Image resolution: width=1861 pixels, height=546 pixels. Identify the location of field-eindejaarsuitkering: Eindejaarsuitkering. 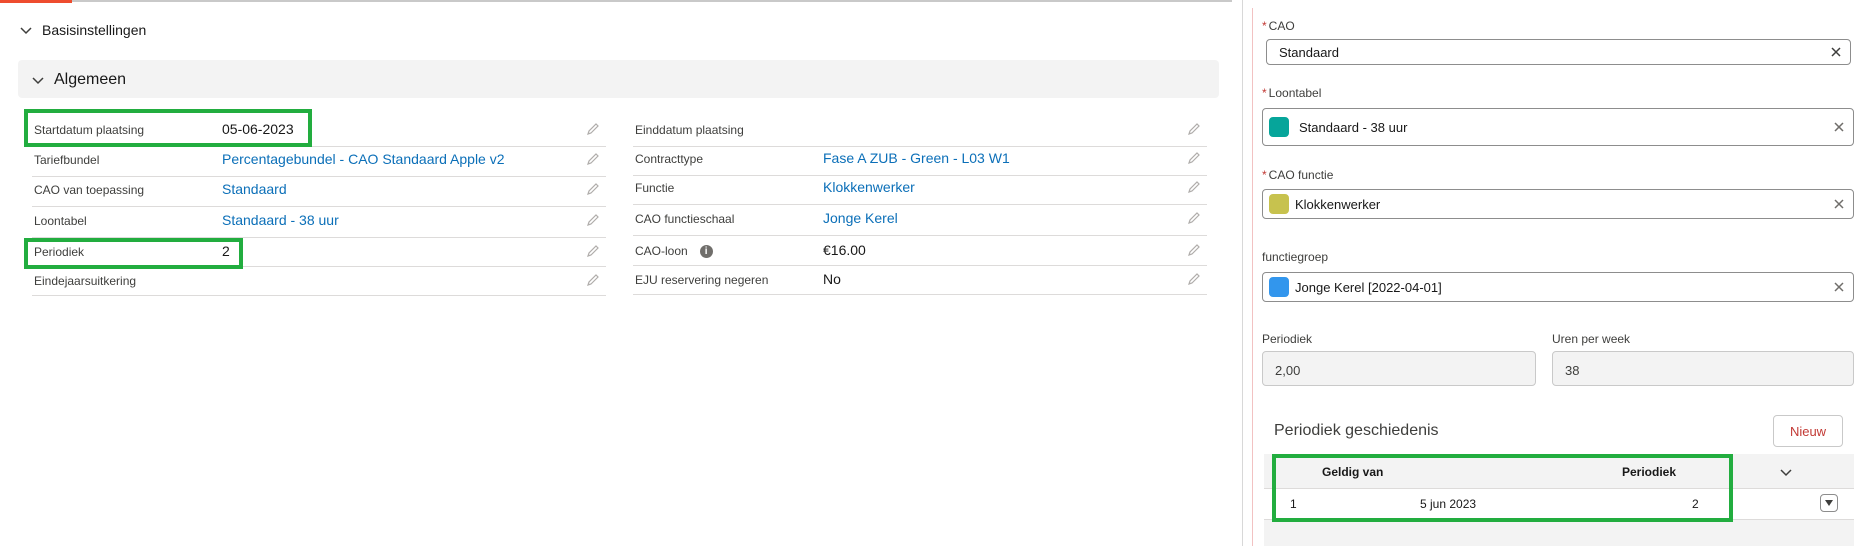
(319, 281).